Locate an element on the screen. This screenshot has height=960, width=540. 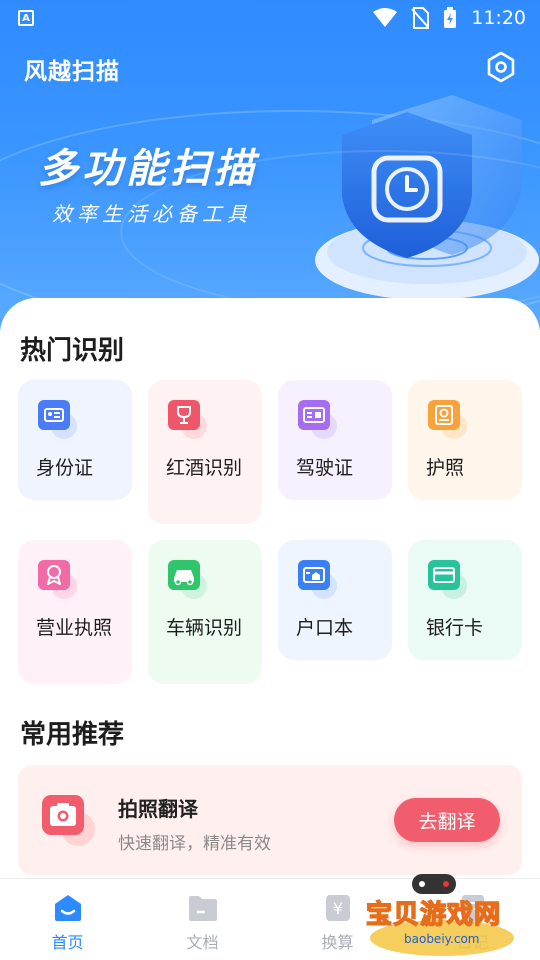
recommend-section-title: 常用推荐 is located at coordinates (72, 735).